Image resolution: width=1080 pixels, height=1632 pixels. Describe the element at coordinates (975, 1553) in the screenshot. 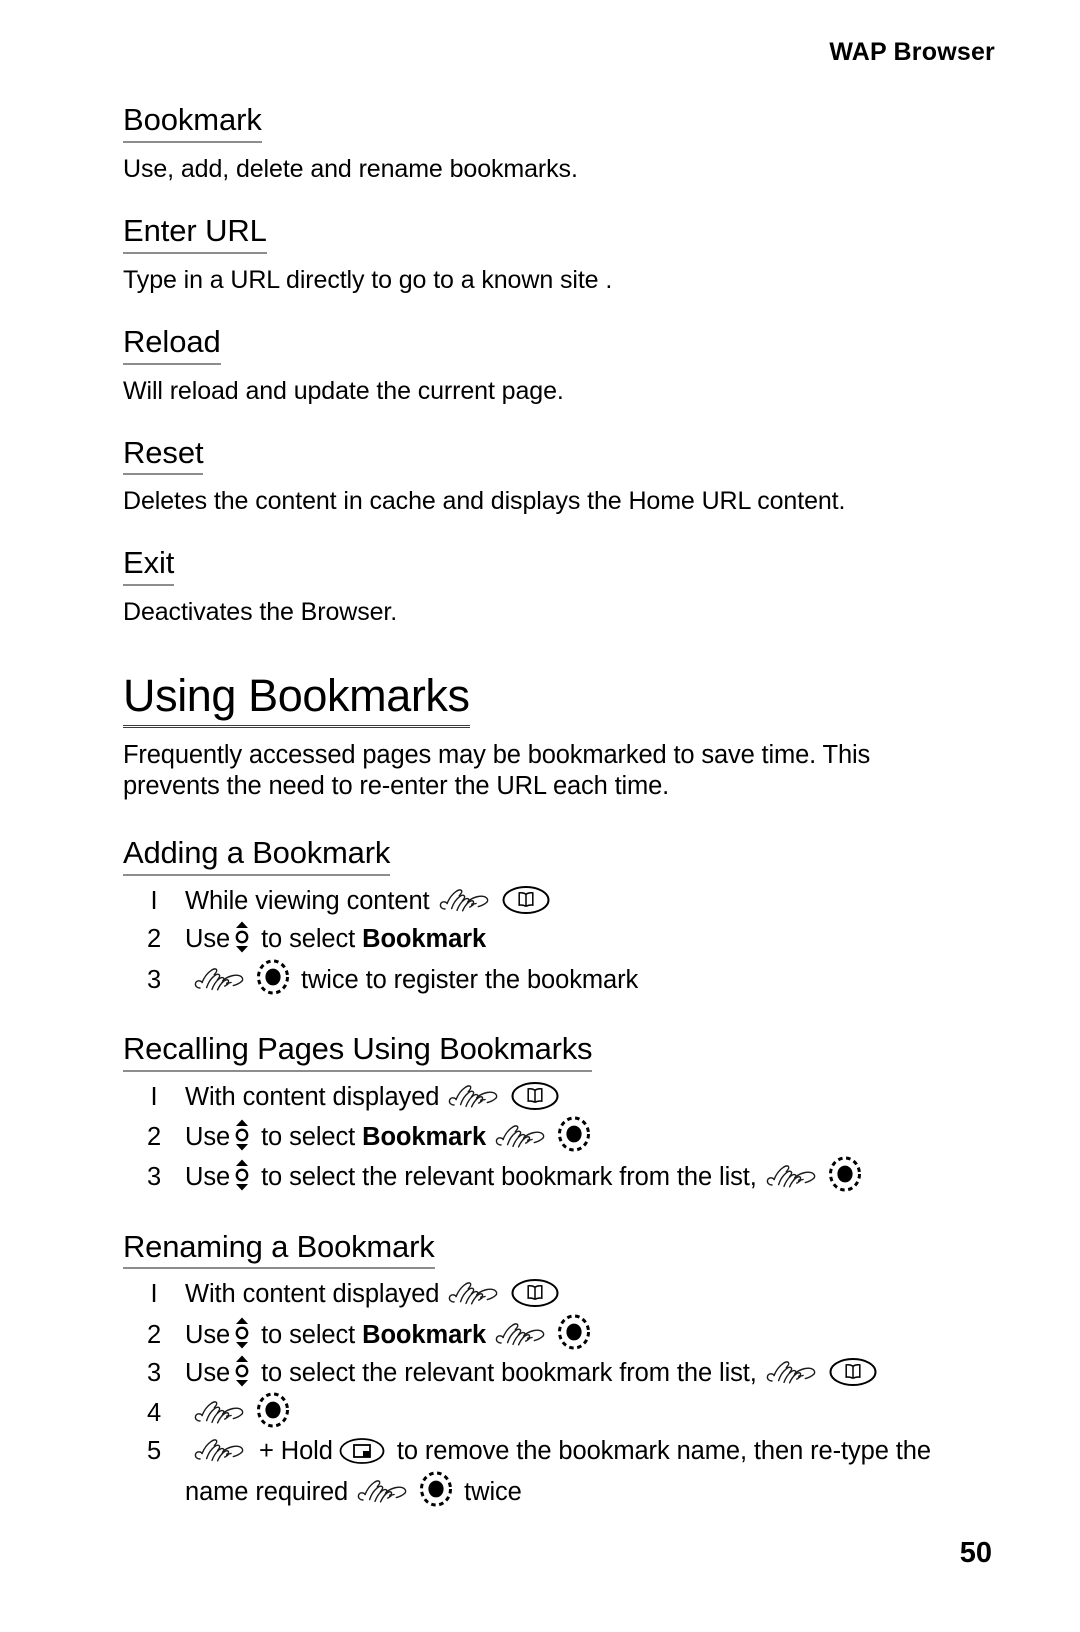

I see `page-number: 50` at that location.